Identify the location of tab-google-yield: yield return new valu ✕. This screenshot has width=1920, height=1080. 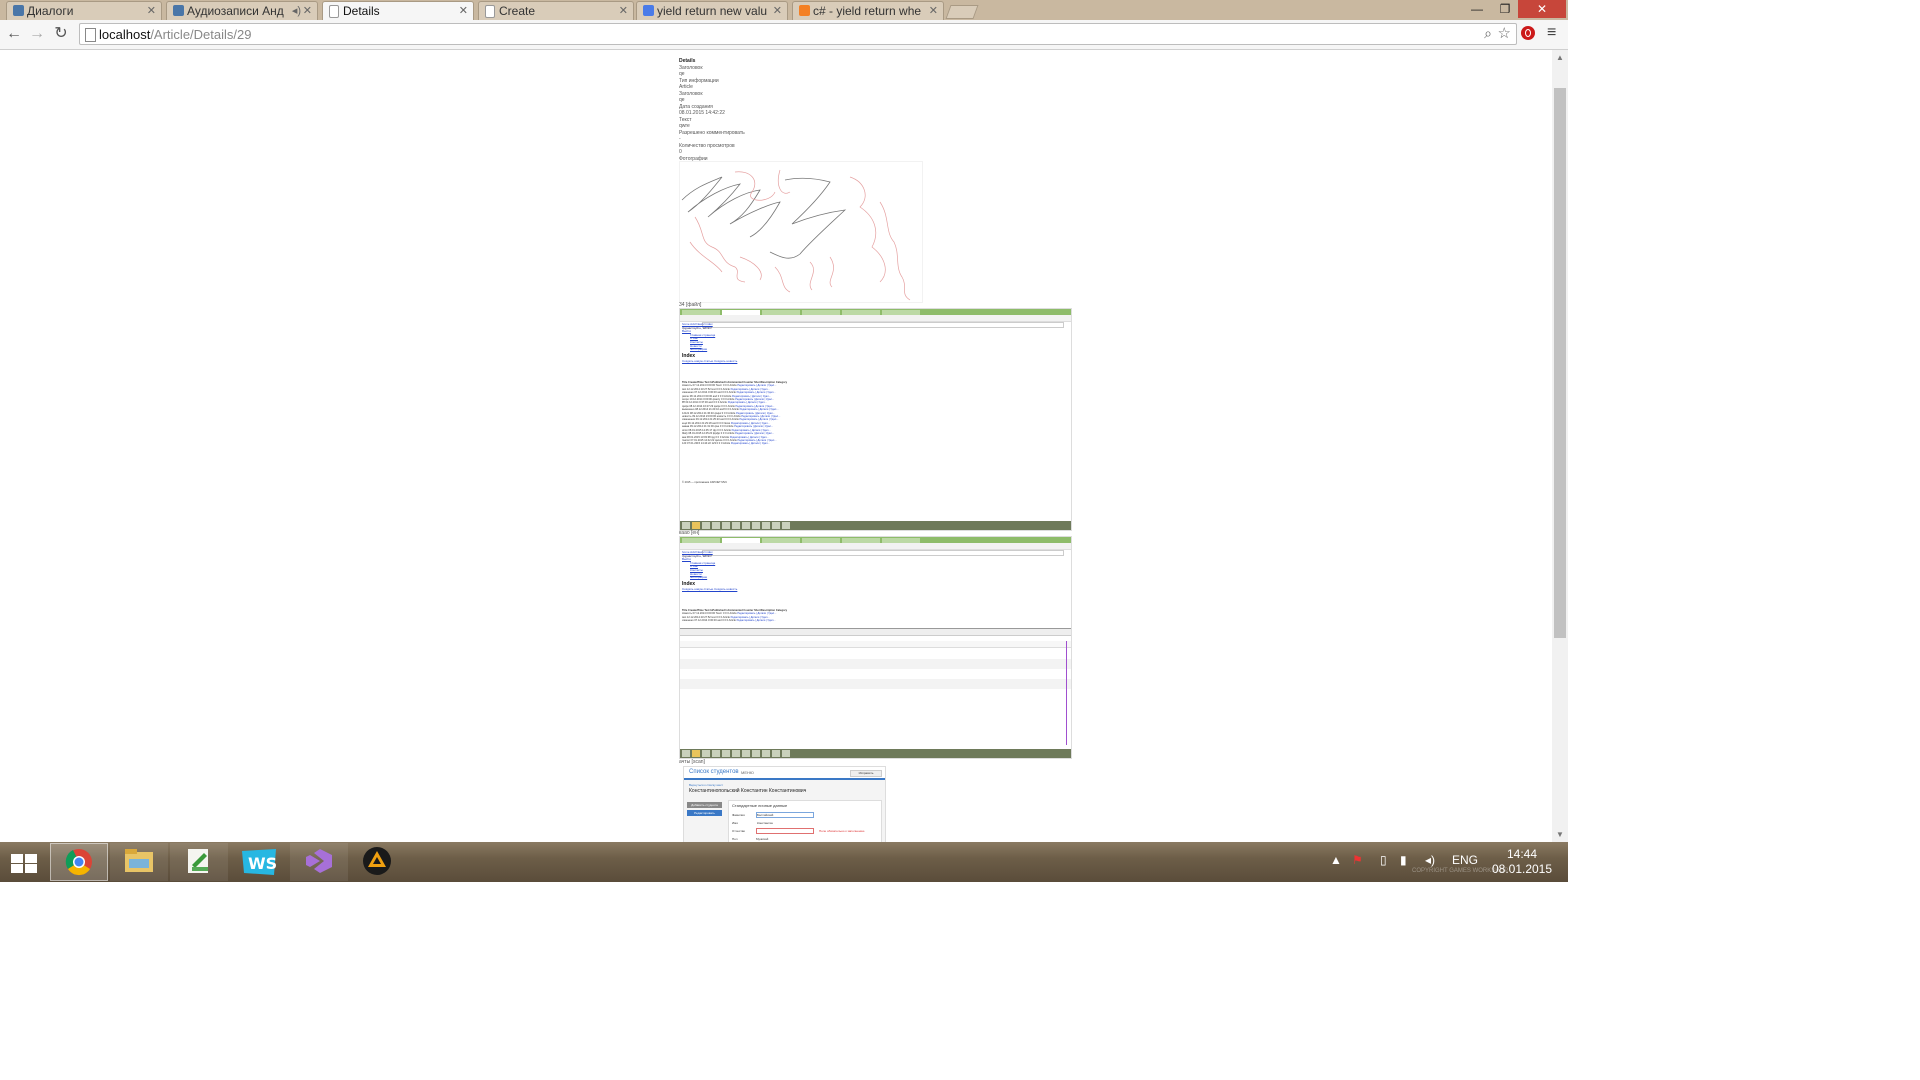
(712, 10).